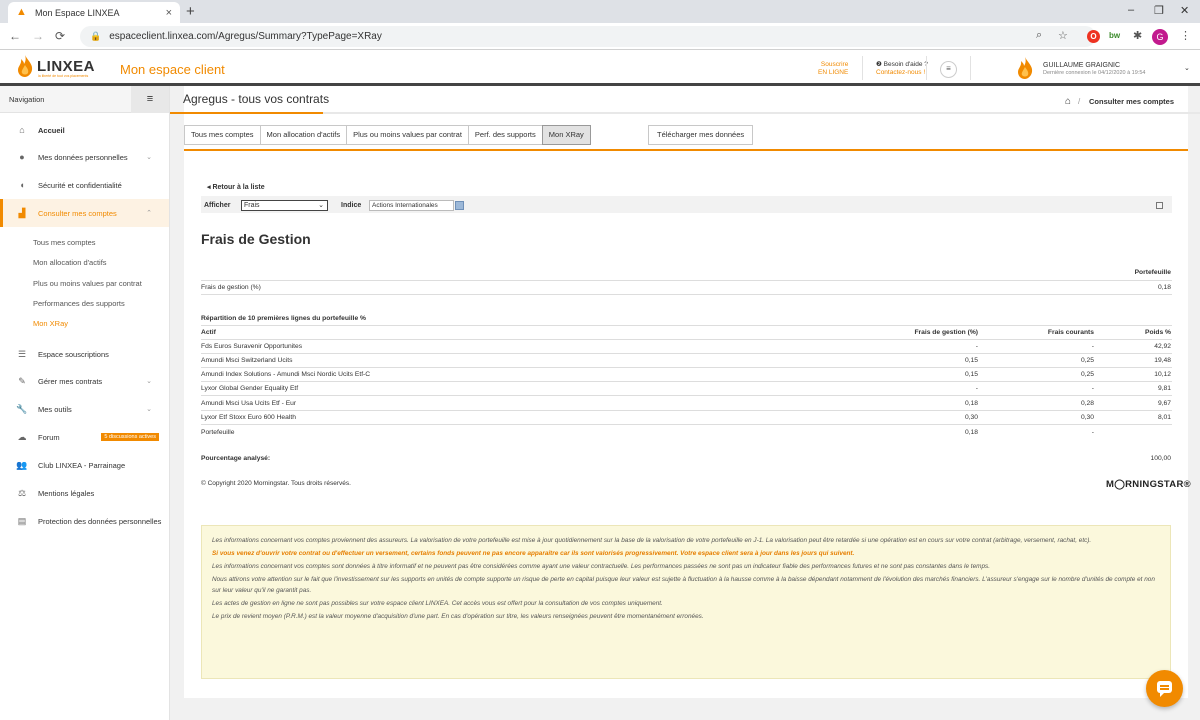 This screenshot has height=720, width=1200. What do you see at coordinates (252, 205) in the screenshot?
I see `show-select-value: Frais` at bounding box center [252, 205].